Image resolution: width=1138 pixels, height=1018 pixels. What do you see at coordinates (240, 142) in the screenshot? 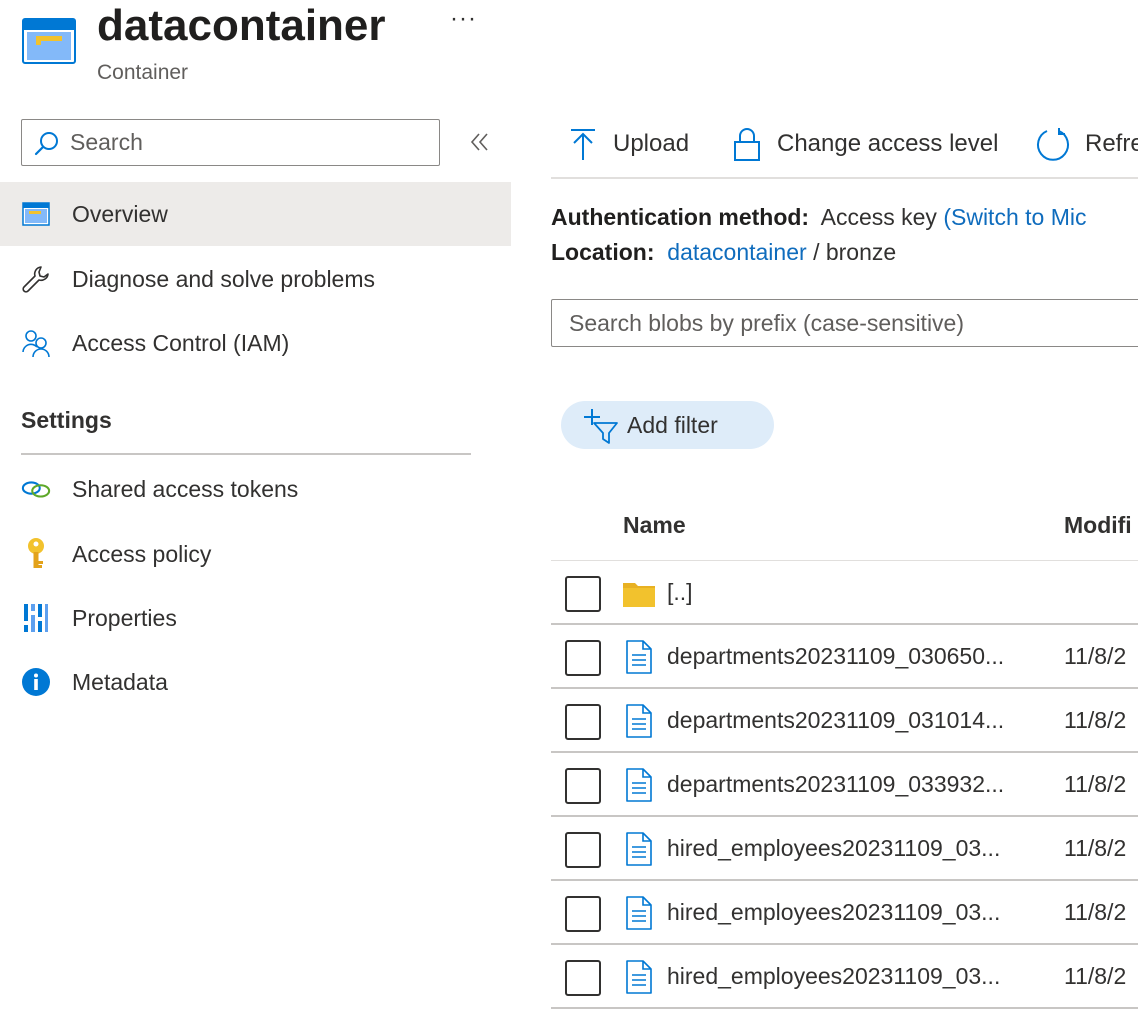
I see `sidebar-search-input` at bounding box center [240, 142].